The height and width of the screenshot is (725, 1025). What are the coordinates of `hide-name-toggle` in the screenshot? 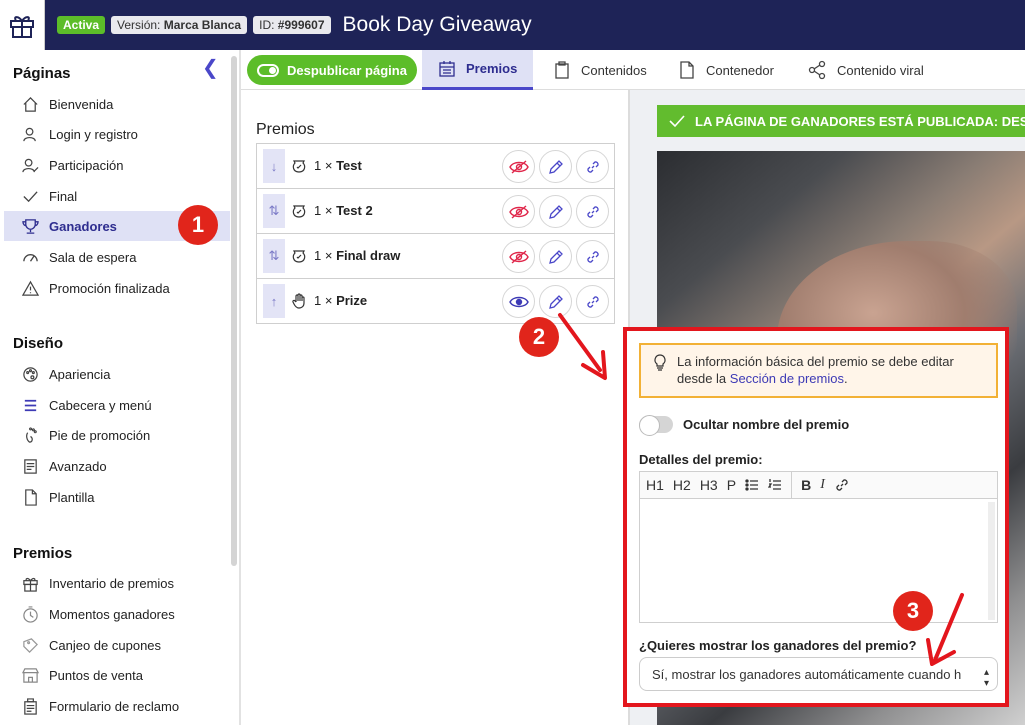 It's located at (656, 425).